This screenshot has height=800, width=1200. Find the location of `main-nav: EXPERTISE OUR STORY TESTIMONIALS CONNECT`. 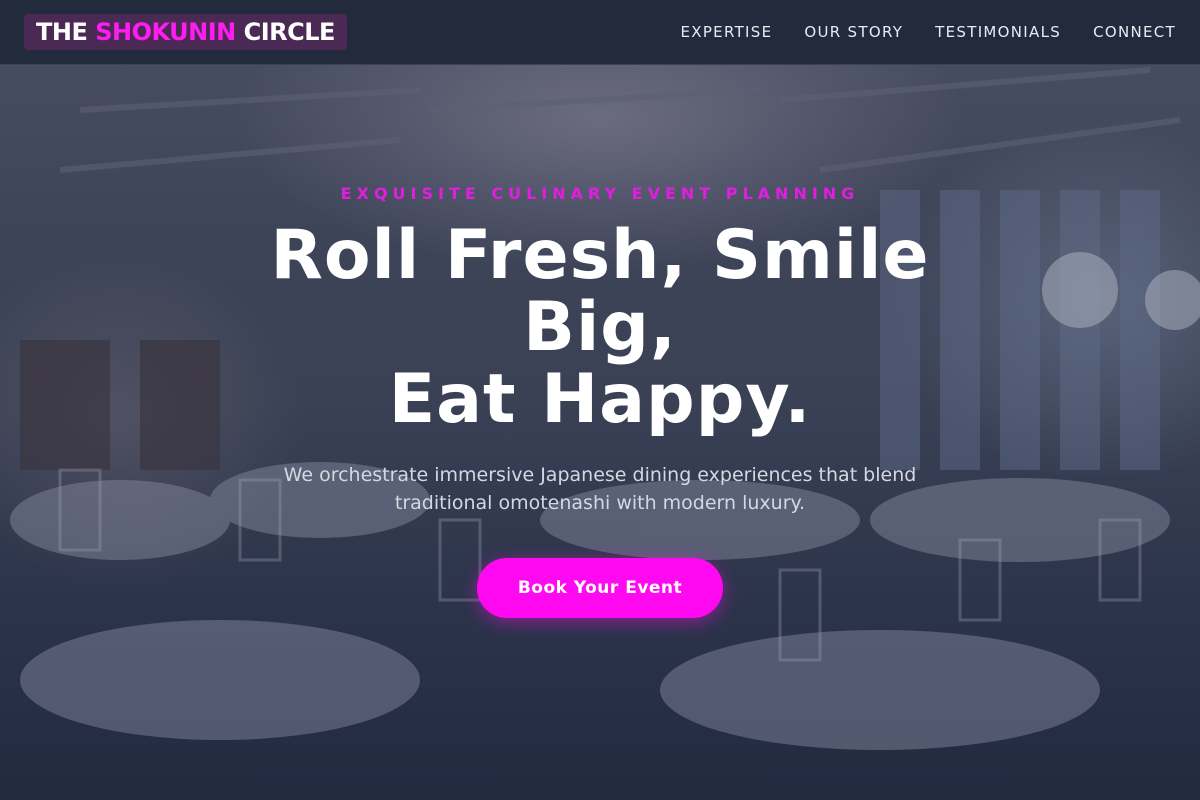

main-nav: EXPERTISE OUR STORY TESTIMONIALS CONNECT is located at coordinates (928, 32).